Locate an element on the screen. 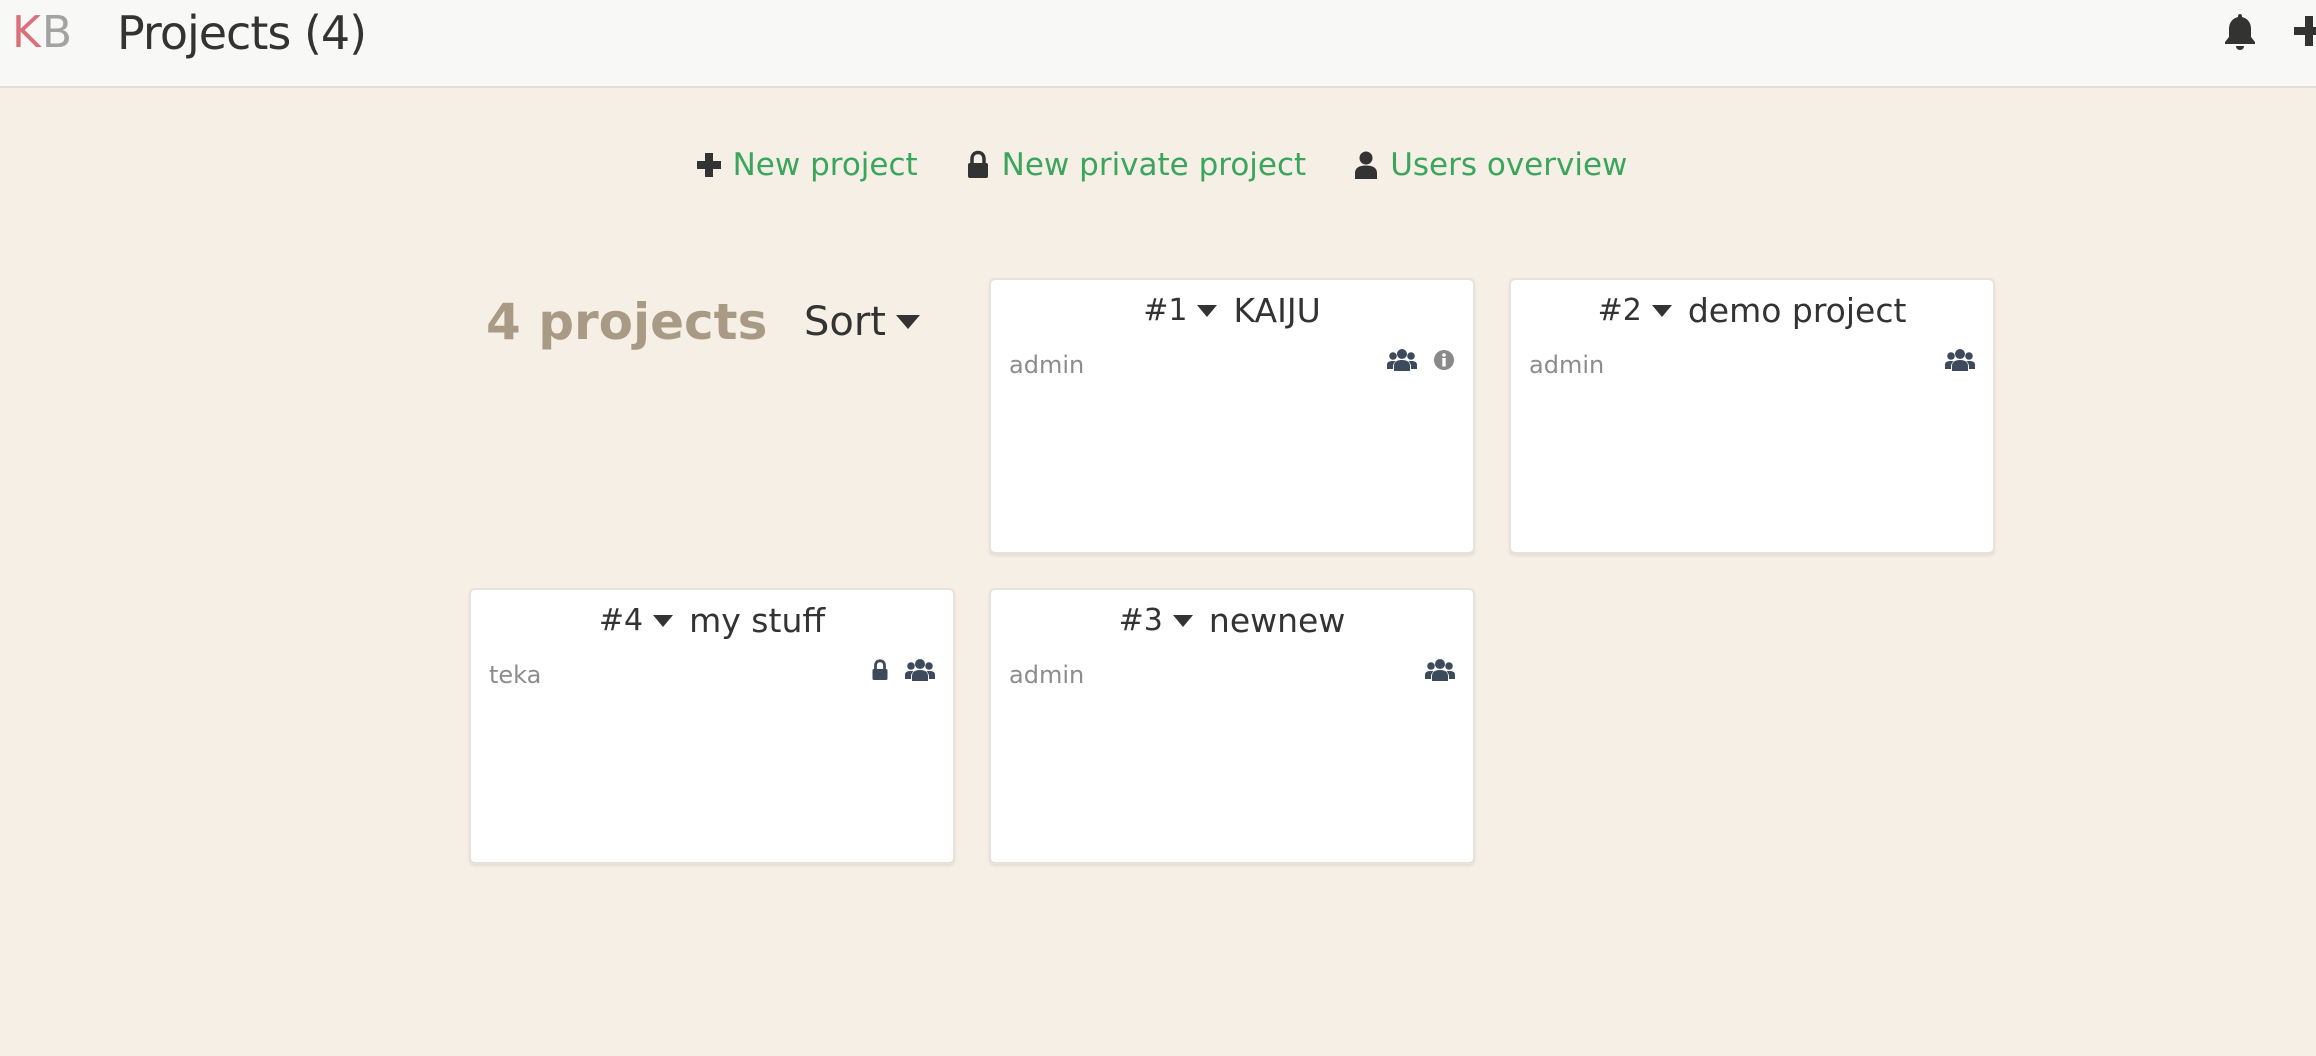 This screenshot has height=1056, width=2316. bell-icon is located at coordinates (2240, 31).